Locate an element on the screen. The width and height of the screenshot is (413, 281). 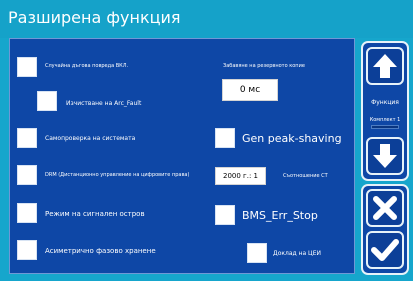
ct-ratio-label: Съотношение CT is located at coordinates (305, 176).